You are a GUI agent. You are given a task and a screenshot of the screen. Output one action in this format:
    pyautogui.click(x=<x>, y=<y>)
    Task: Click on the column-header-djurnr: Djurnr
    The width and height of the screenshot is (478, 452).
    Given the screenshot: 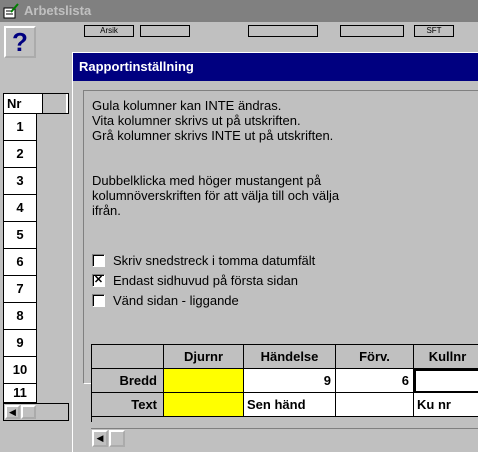 What is the action you would take?
    pyautogui.click(x=204, y=357)
    